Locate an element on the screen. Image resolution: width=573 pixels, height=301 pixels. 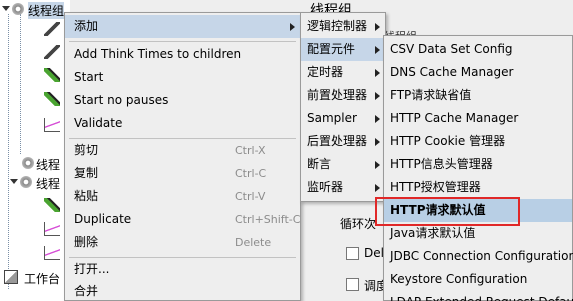
config-item-http-auth-manager: HTTP授权管理器 is located at coordinates (478, 187).